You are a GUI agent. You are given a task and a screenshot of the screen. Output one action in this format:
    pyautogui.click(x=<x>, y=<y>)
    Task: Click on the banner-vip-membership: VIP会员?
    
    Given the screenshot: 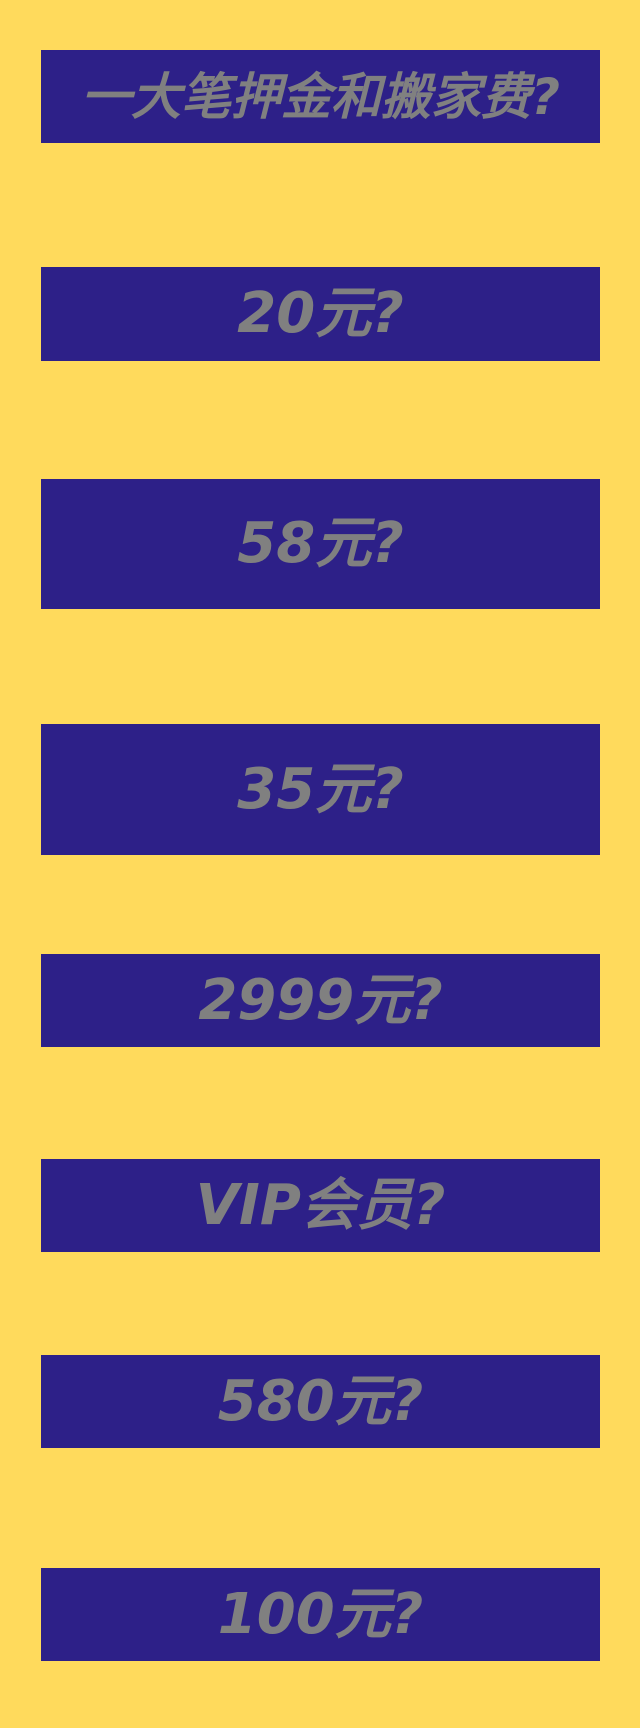 What is the action you would take?
    pyautogui.click(x=320, y=1205)
    